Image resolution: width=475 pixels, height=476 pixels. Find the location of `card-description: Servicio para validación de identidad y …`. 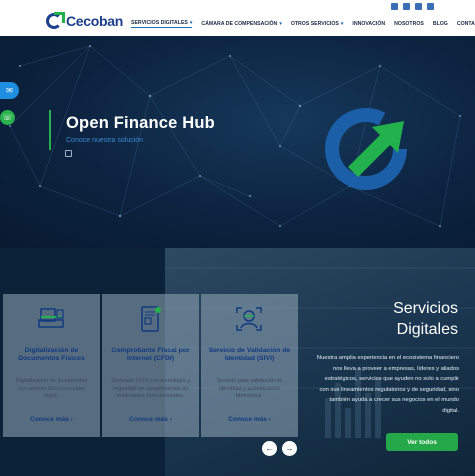

card-description: Servicio para validación de identidad y … is located at coordinates (249, 388).